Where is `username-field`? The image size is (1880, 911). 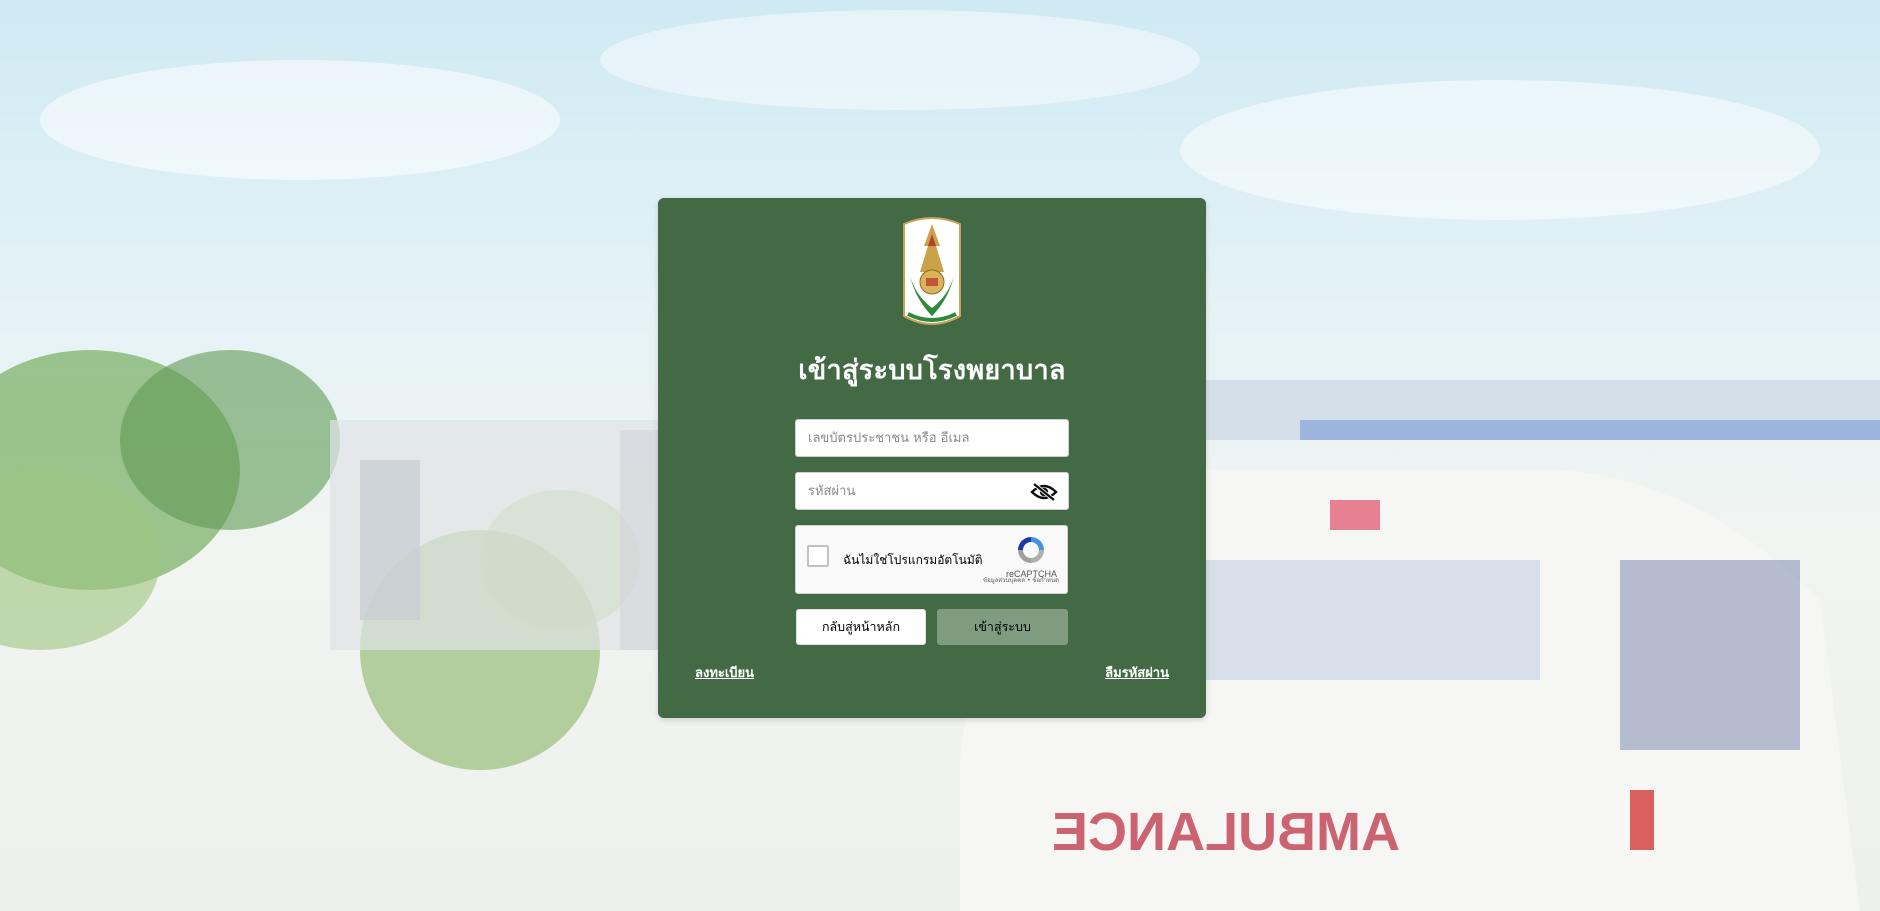
username-field is located at coordinates (932, 438).